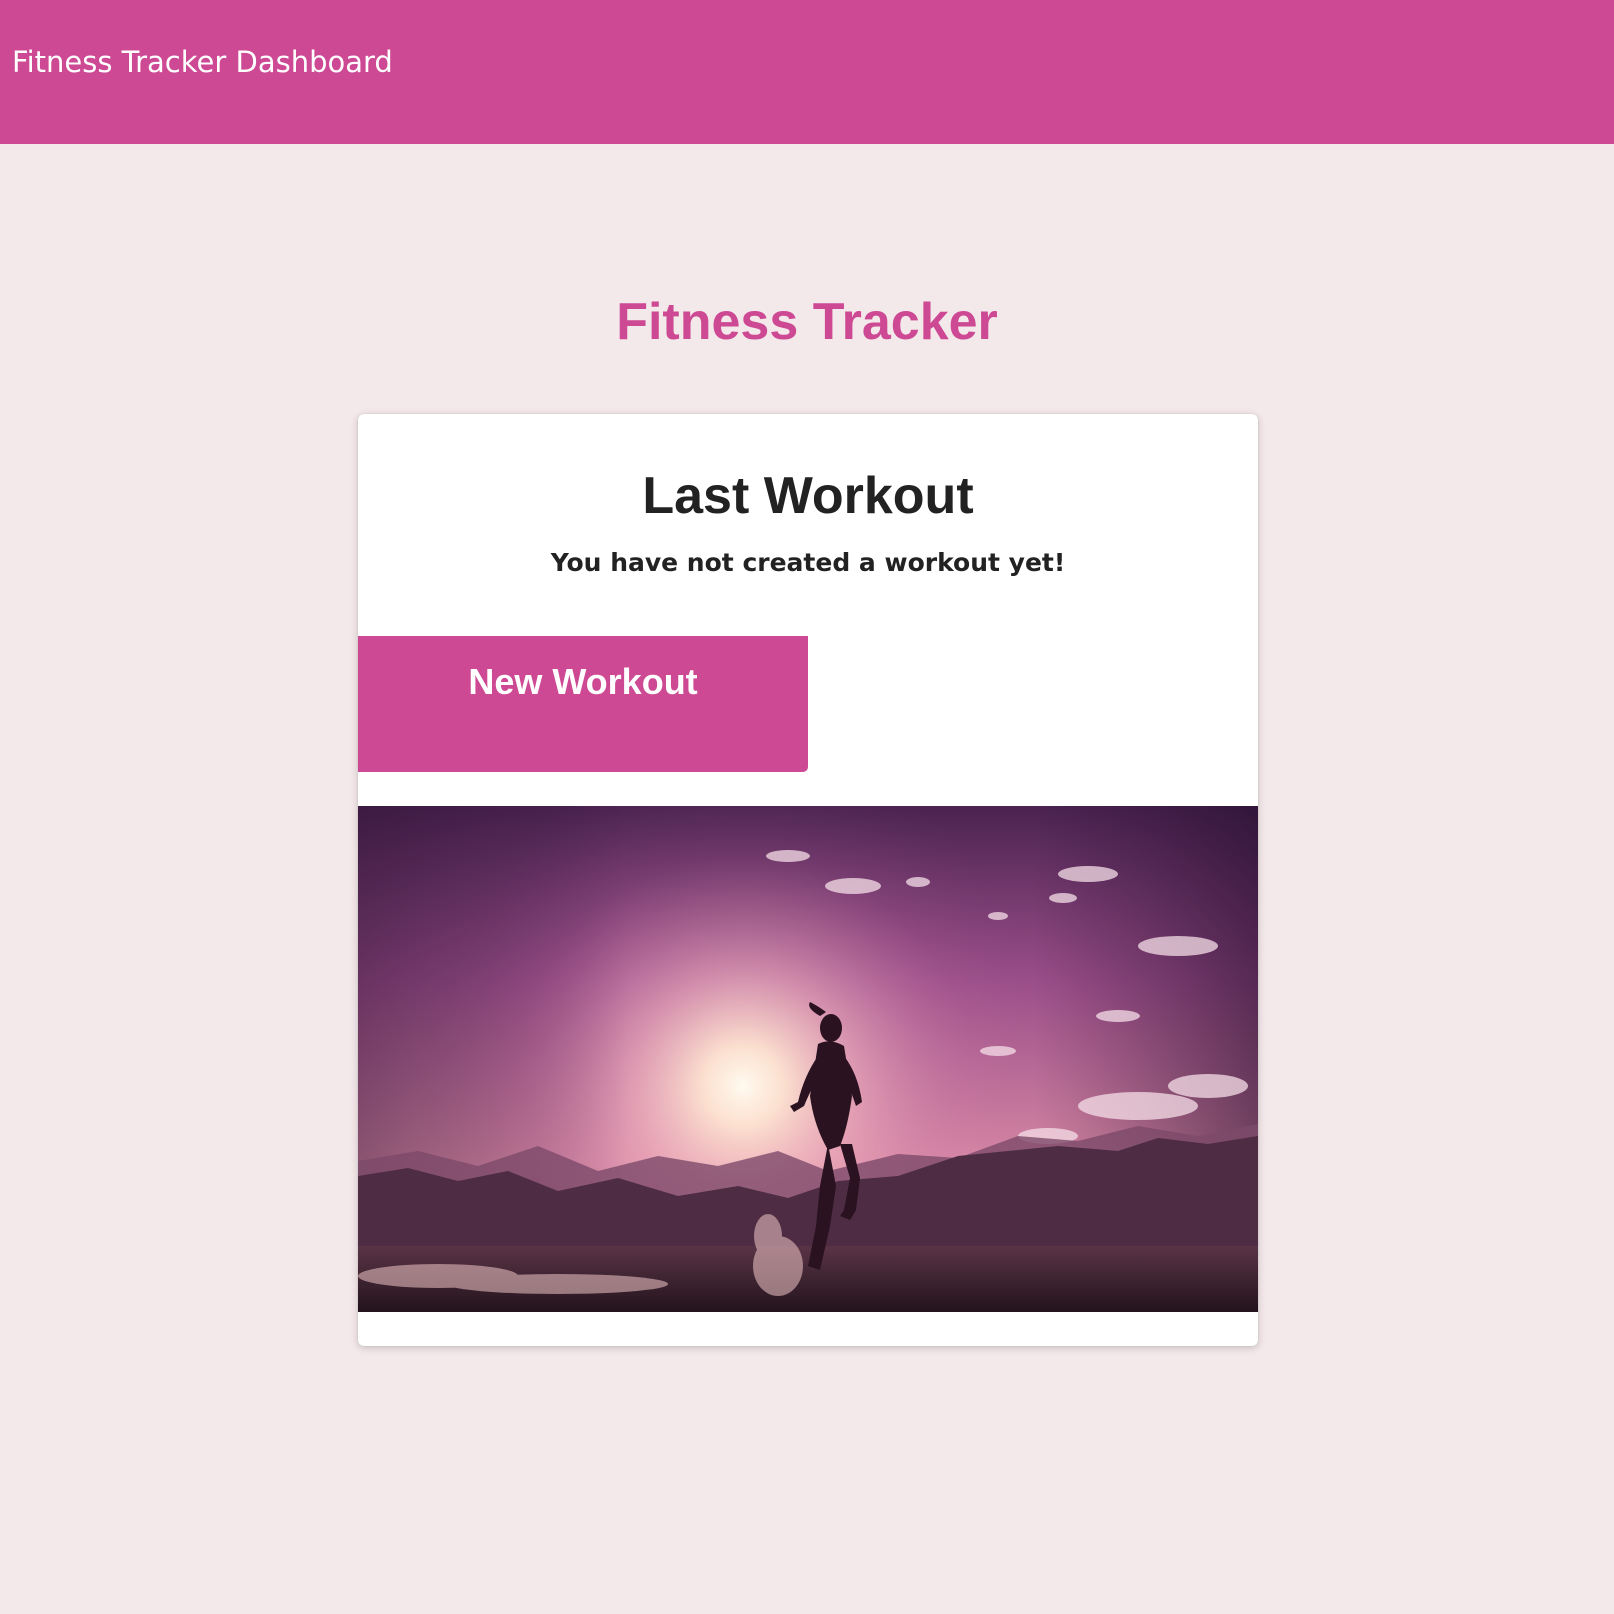 The width and height of the screenshot is (1614, 1614). I want to click on new-workout-button-label: New Workout, so click(583, 681).